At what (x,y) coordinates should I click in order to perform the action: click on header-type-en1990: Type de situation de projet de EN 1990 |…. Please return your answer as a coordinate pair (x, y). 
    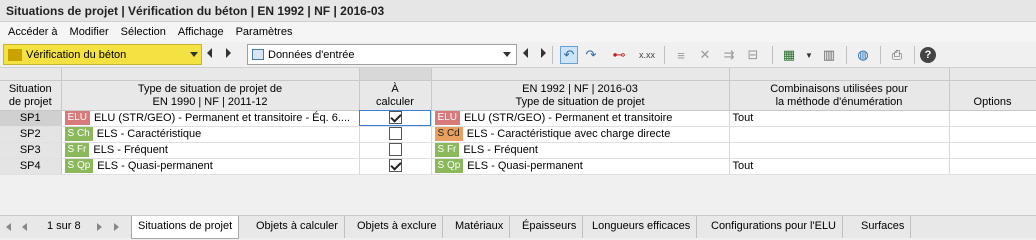
    Looking at the image, I should click on (210, 95).